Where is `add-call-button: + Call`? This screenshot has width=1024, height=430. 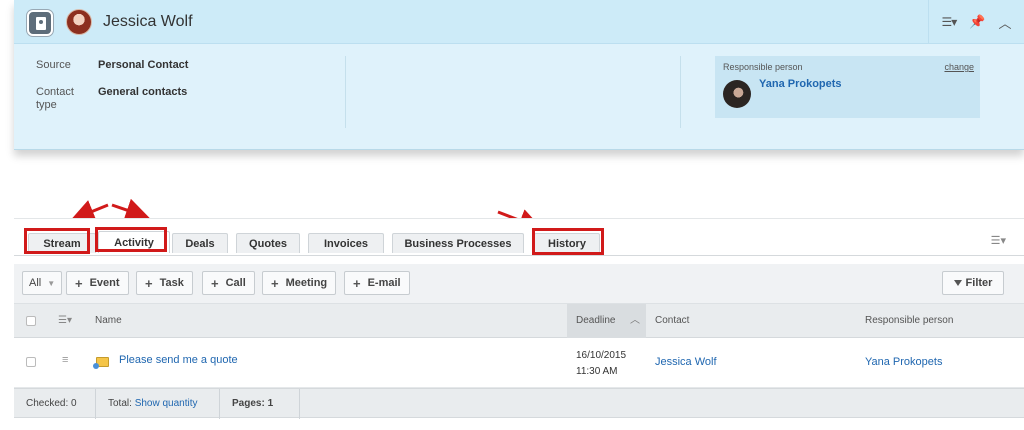
add-call-button: + Call is located at coordinates (228, 283).